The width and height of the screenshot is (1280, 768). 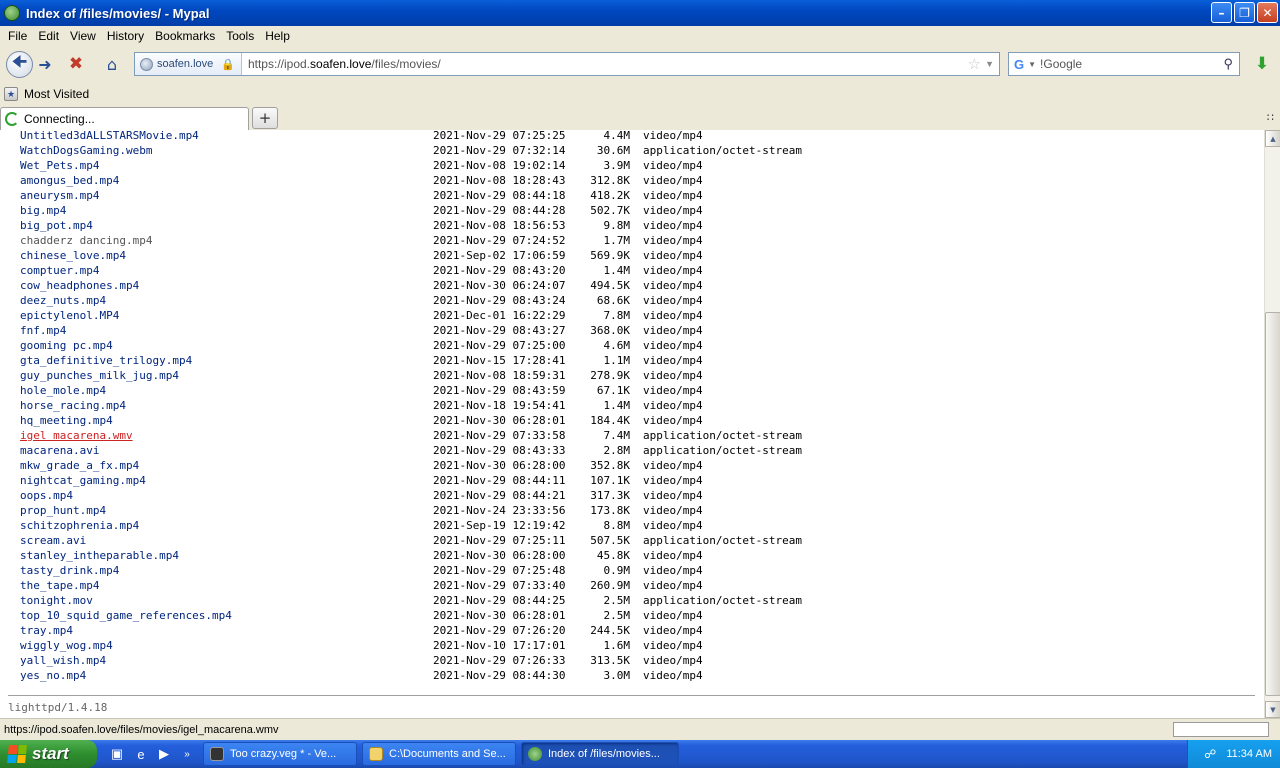 I want to click on search-engine-dropdown-icon: ▼, so click(x=1032, y=64).